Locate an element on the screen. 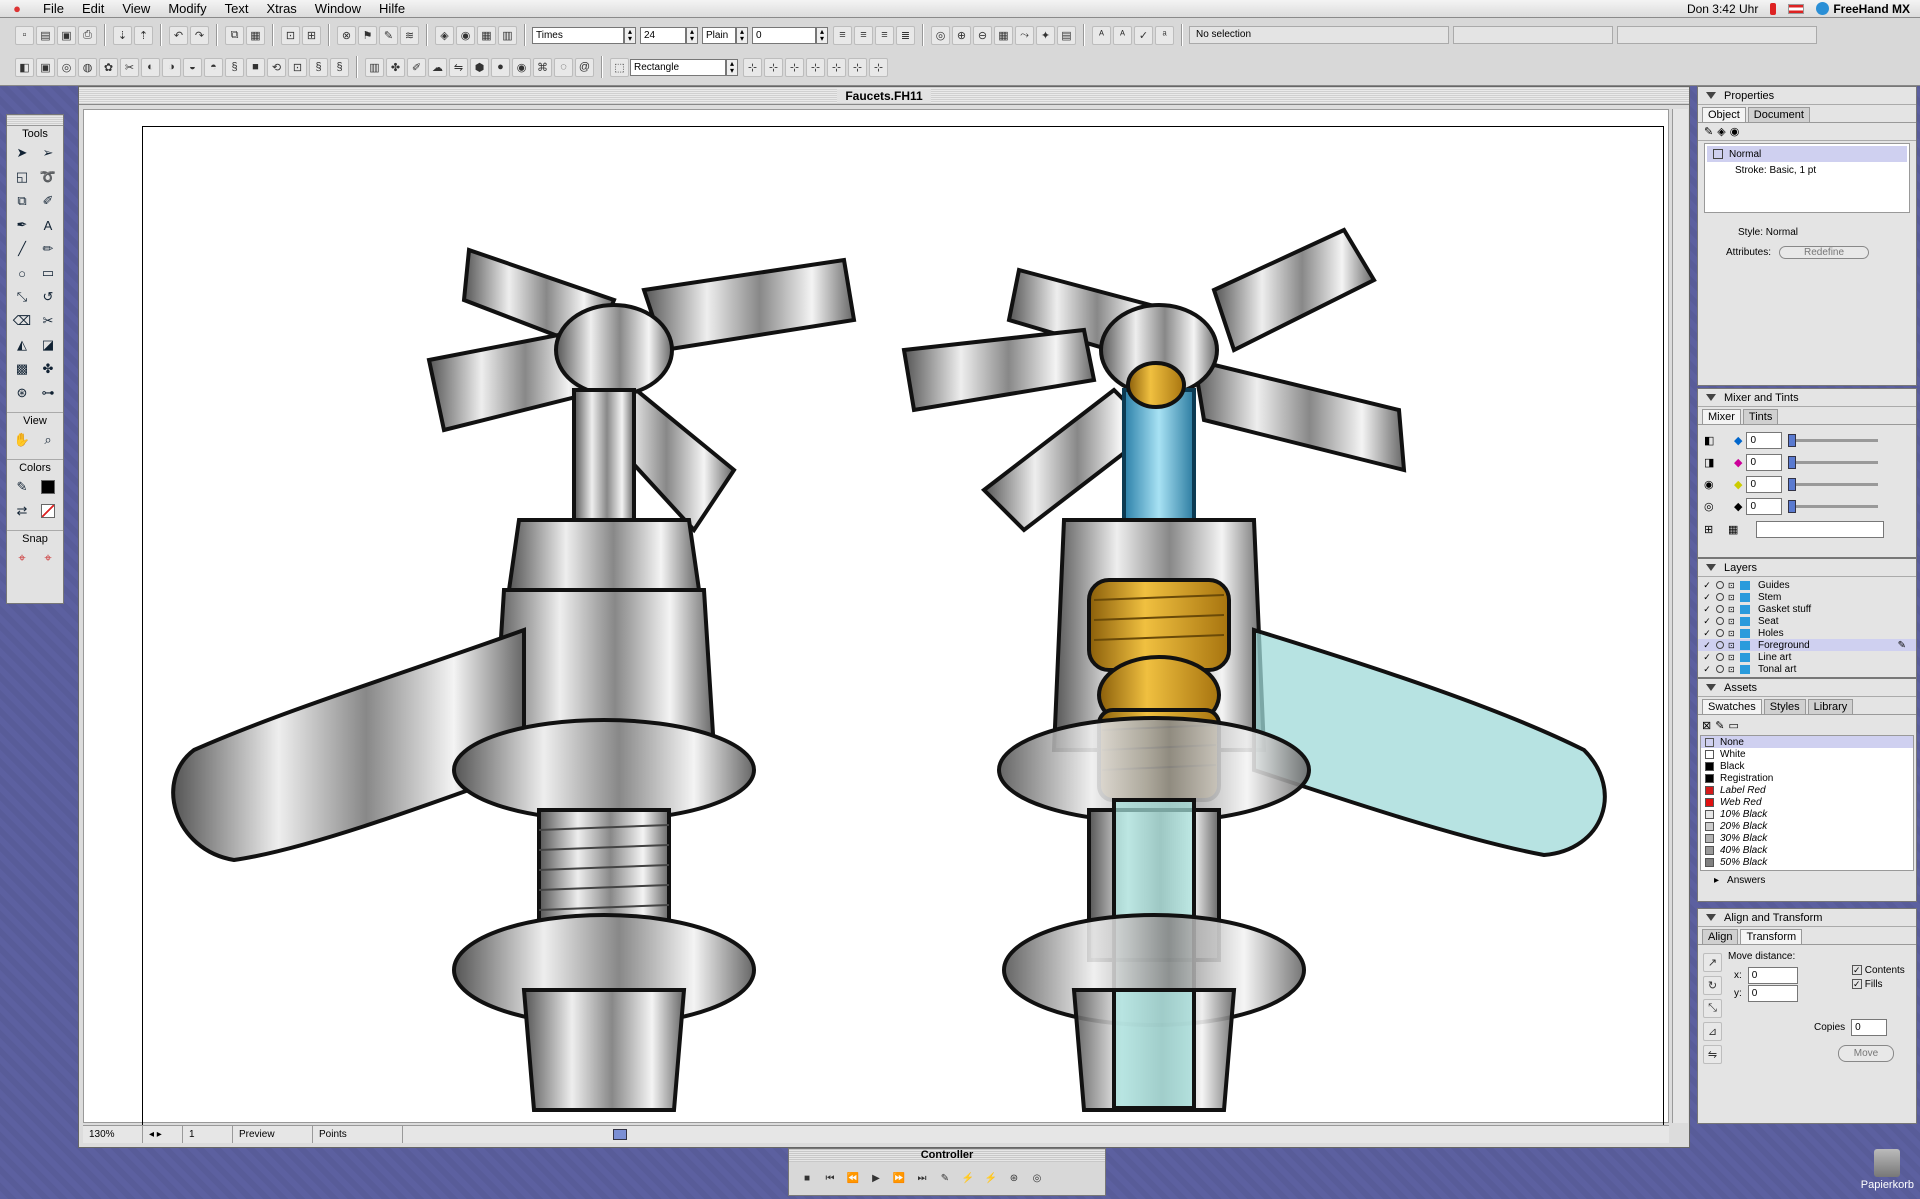 The height and width of the screenshot is (1199, 1920). text-tool-icon: A is located at coordinates (48, 225).